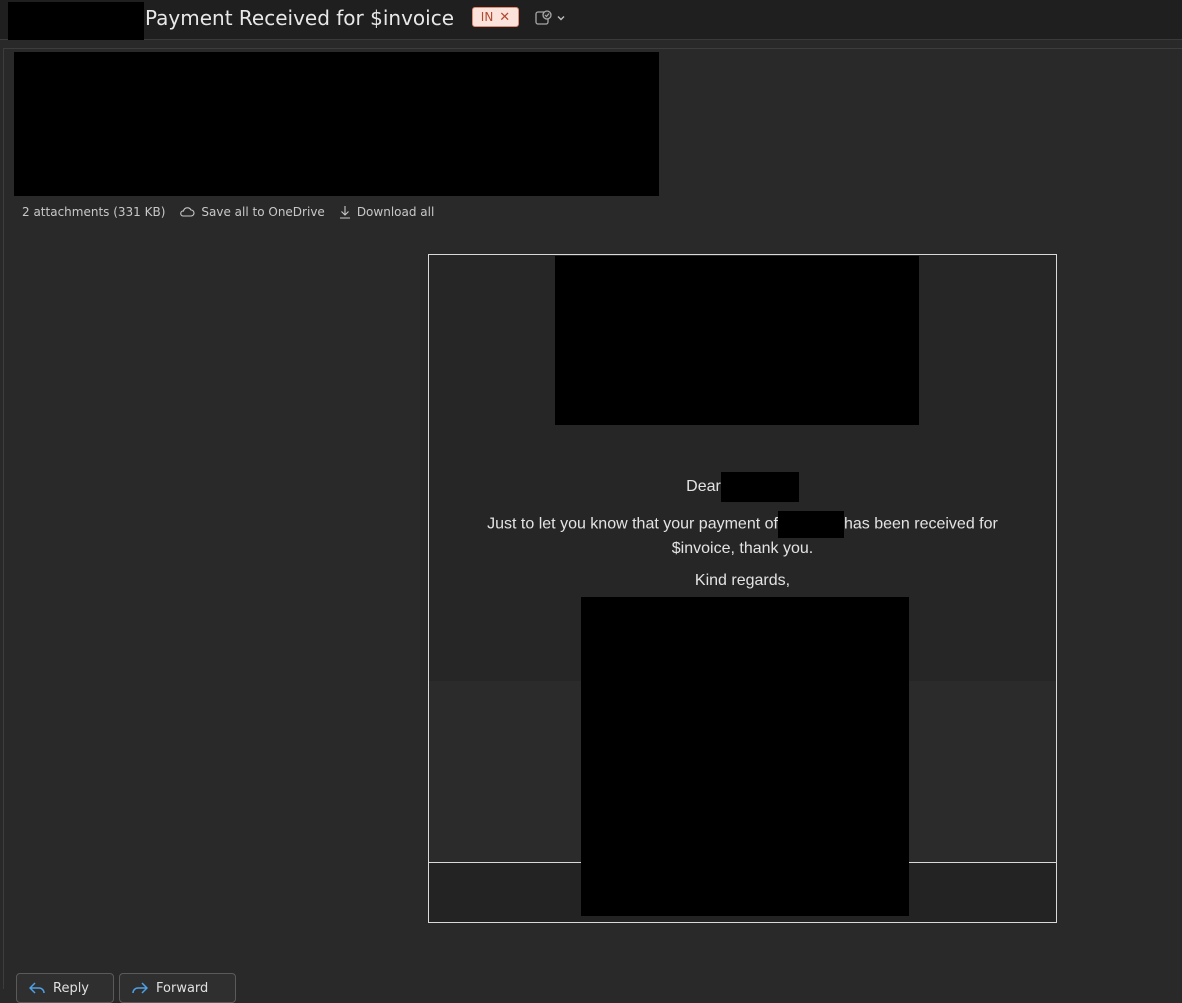  I want to click on message-header: Payment Received for $invoice IN ✕, so click(591, 20).